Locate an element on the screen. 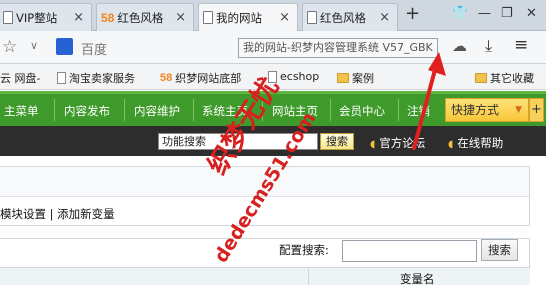 Image resolution: width=546 pixels, height=285 pixels. bookmark-label: 织梦网站底部 is located at coordinates (208, 78).